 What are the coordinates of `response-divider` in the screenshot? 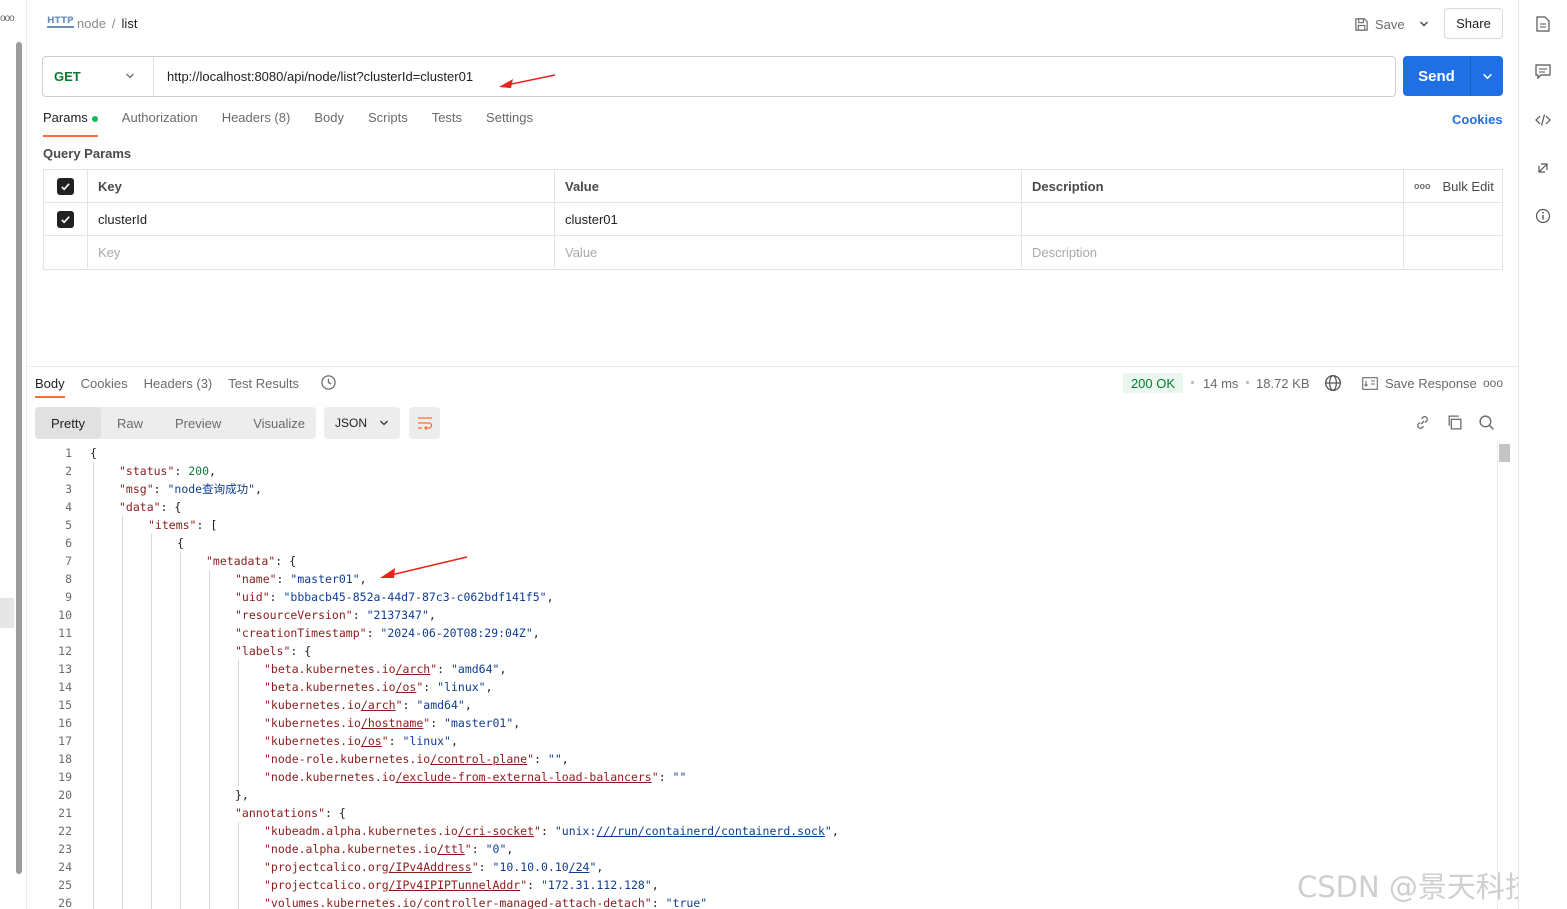 It's located at (772, 366).